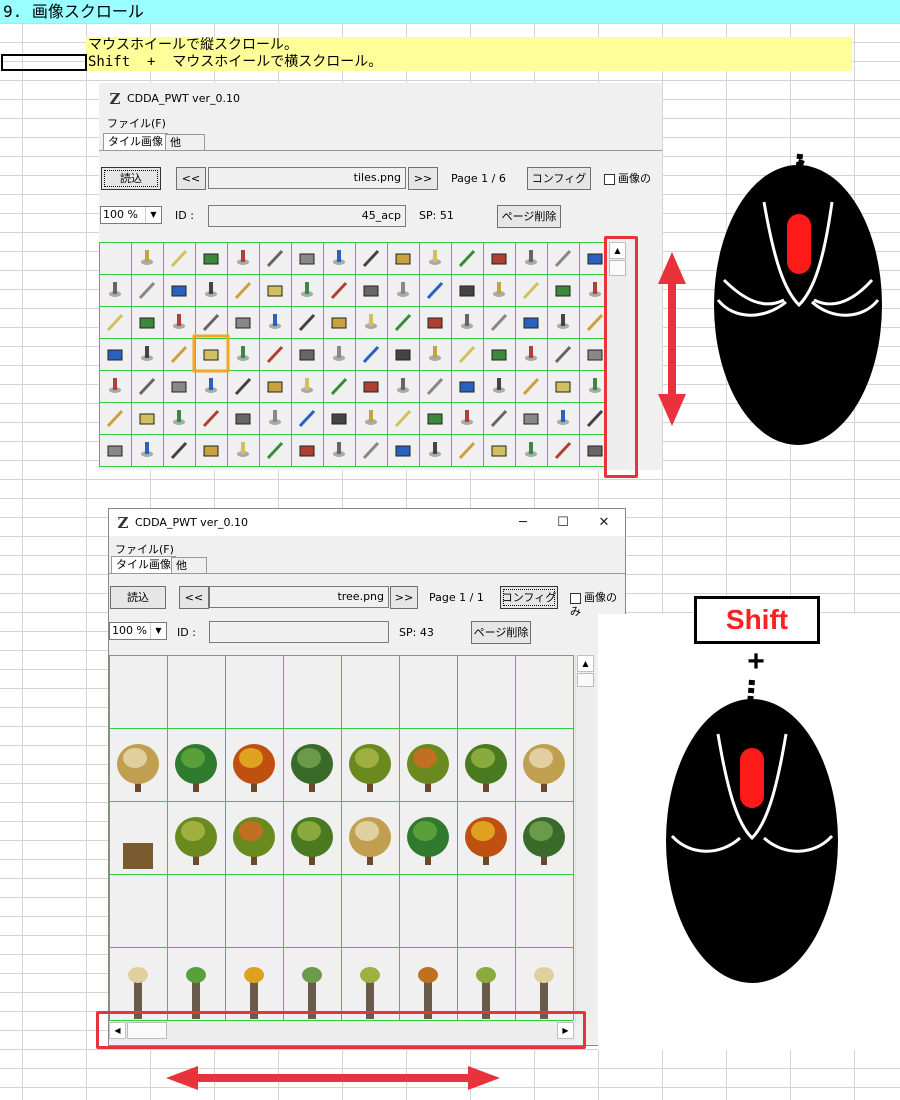 The height and width of the screenshot is (1100, 900). I want to click on id-field, so click(299, 632).